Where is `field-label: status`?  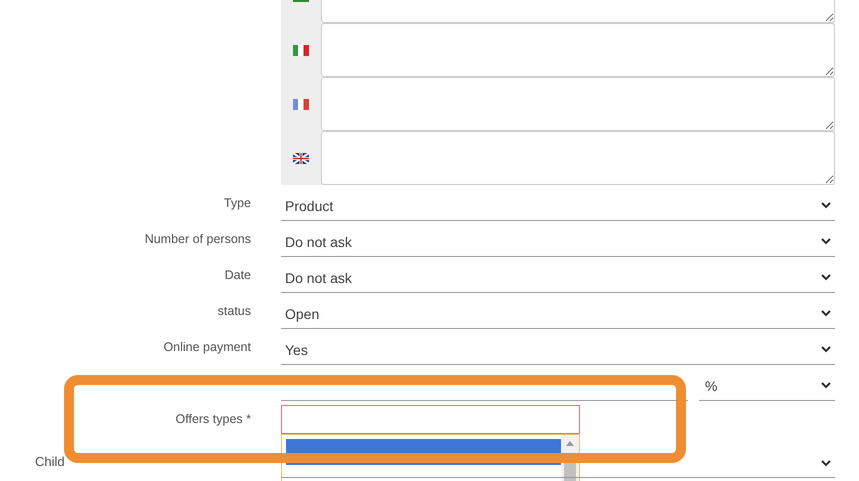 field-label: status is located at coordinates (233, 310).